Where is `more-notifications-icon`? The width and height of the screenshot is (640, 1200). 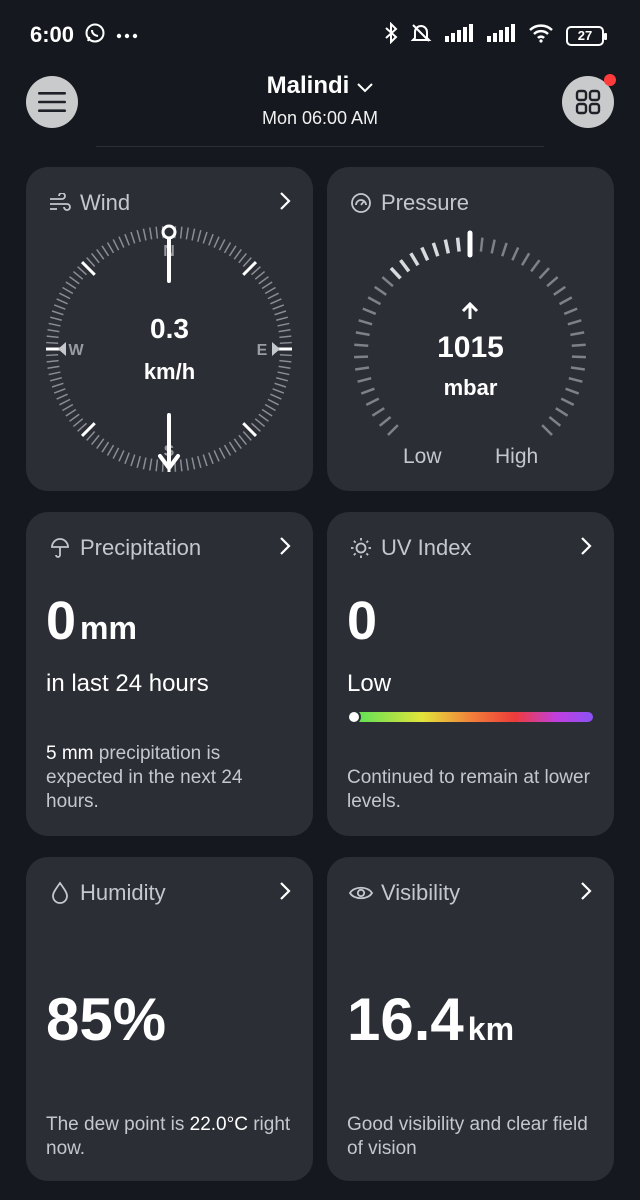 more-notifications-icon is located at coordinates (127, 36).